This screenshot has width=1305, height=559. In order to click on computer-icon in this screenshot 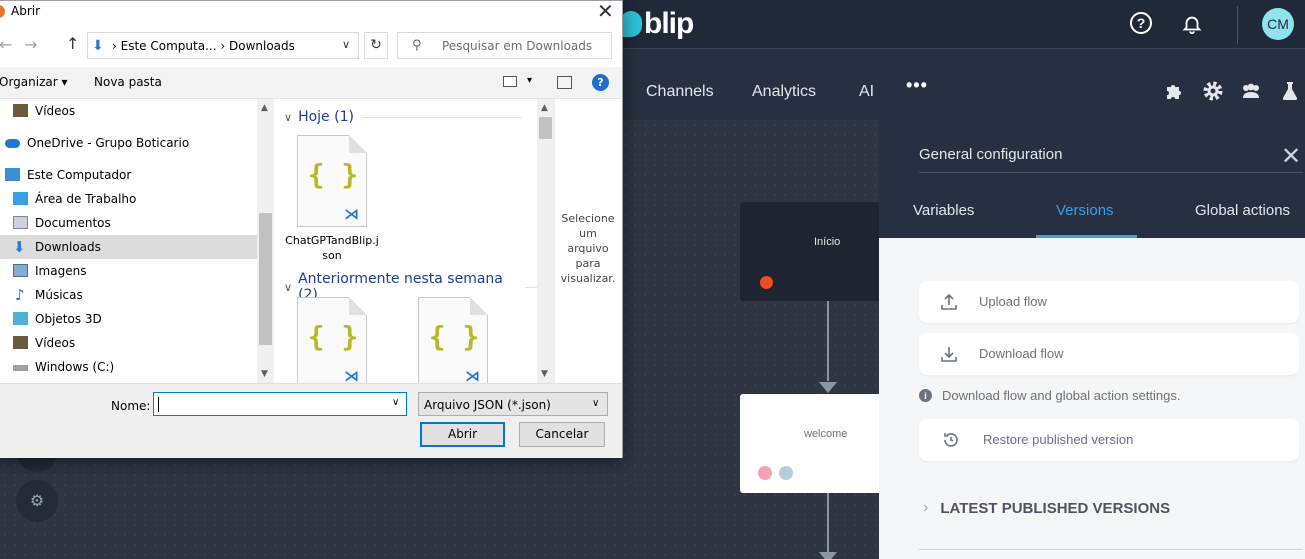, I will do `click(12, 174)`.